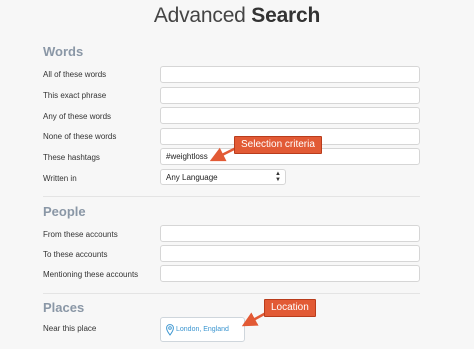 This screenshot has width=474, height=349. I want to click on location-arrow, so click(254, 319).